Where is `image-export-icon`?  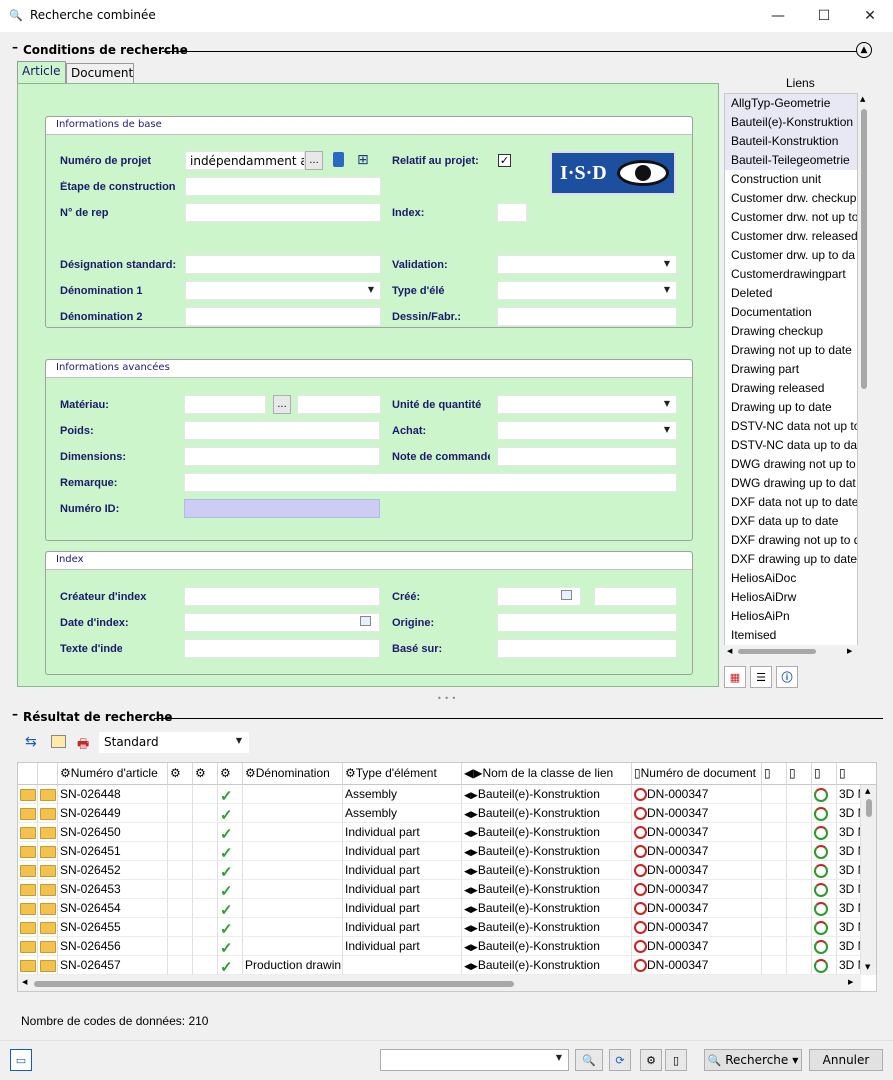 image-export-icon is located at coordinates (58, 741).